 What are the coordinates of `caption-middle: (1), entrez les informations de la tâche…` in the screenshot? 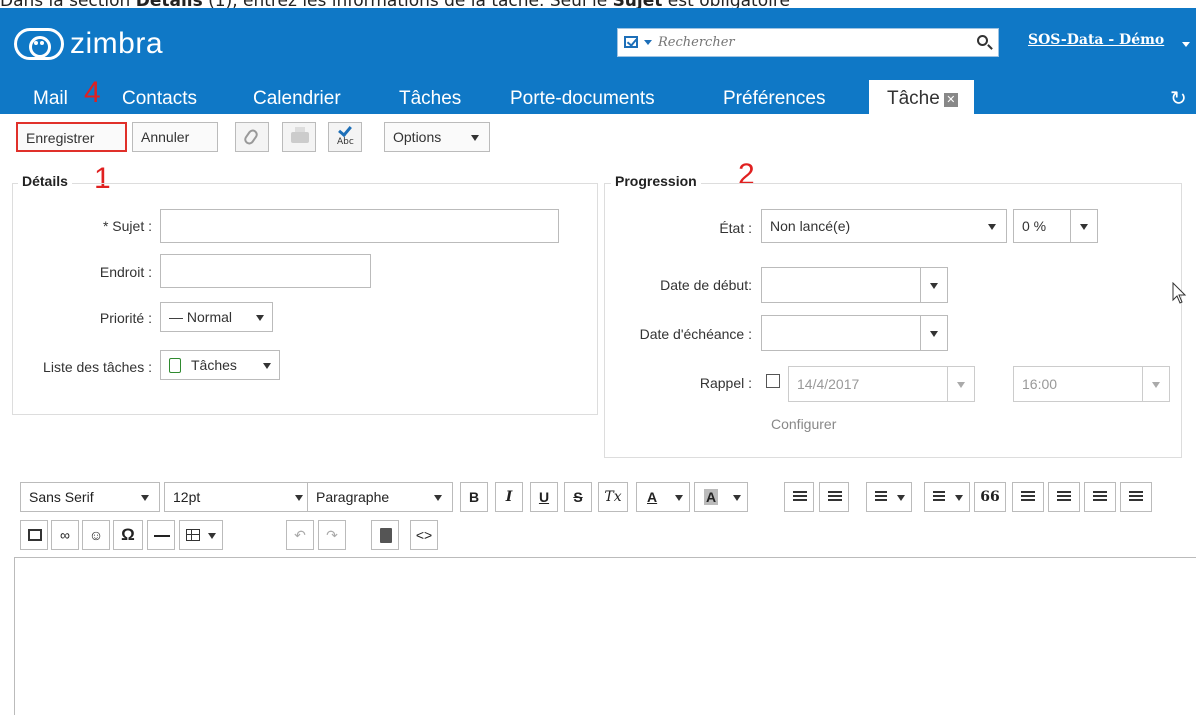 It's located at (408, 4).